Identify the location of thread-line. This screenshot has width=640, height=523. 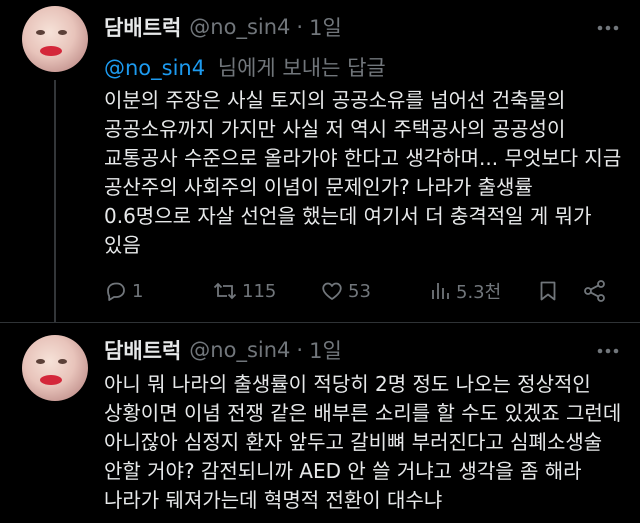
(55, 201).